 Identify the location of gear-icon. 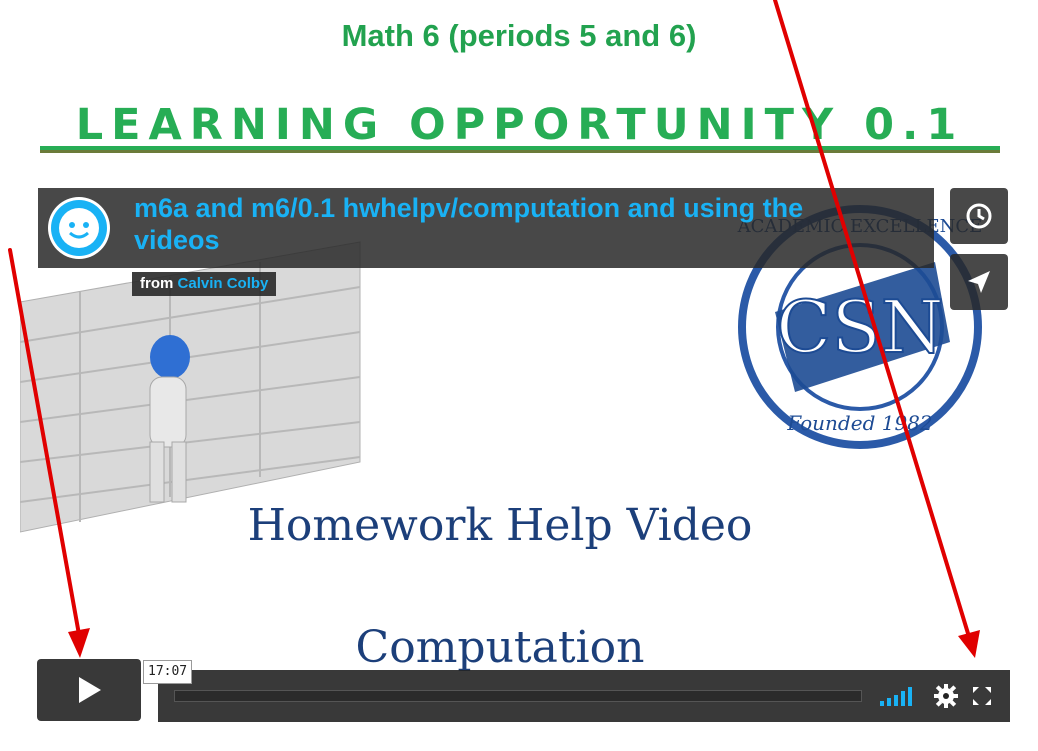
(946, 696).